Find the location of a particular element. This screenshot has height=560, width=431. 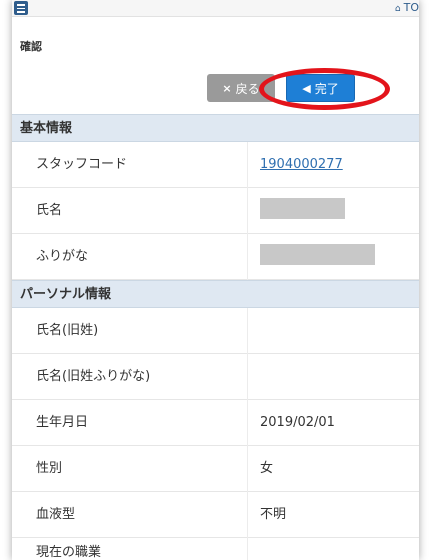

redacted-furigana is located at coordinates (317, 254).